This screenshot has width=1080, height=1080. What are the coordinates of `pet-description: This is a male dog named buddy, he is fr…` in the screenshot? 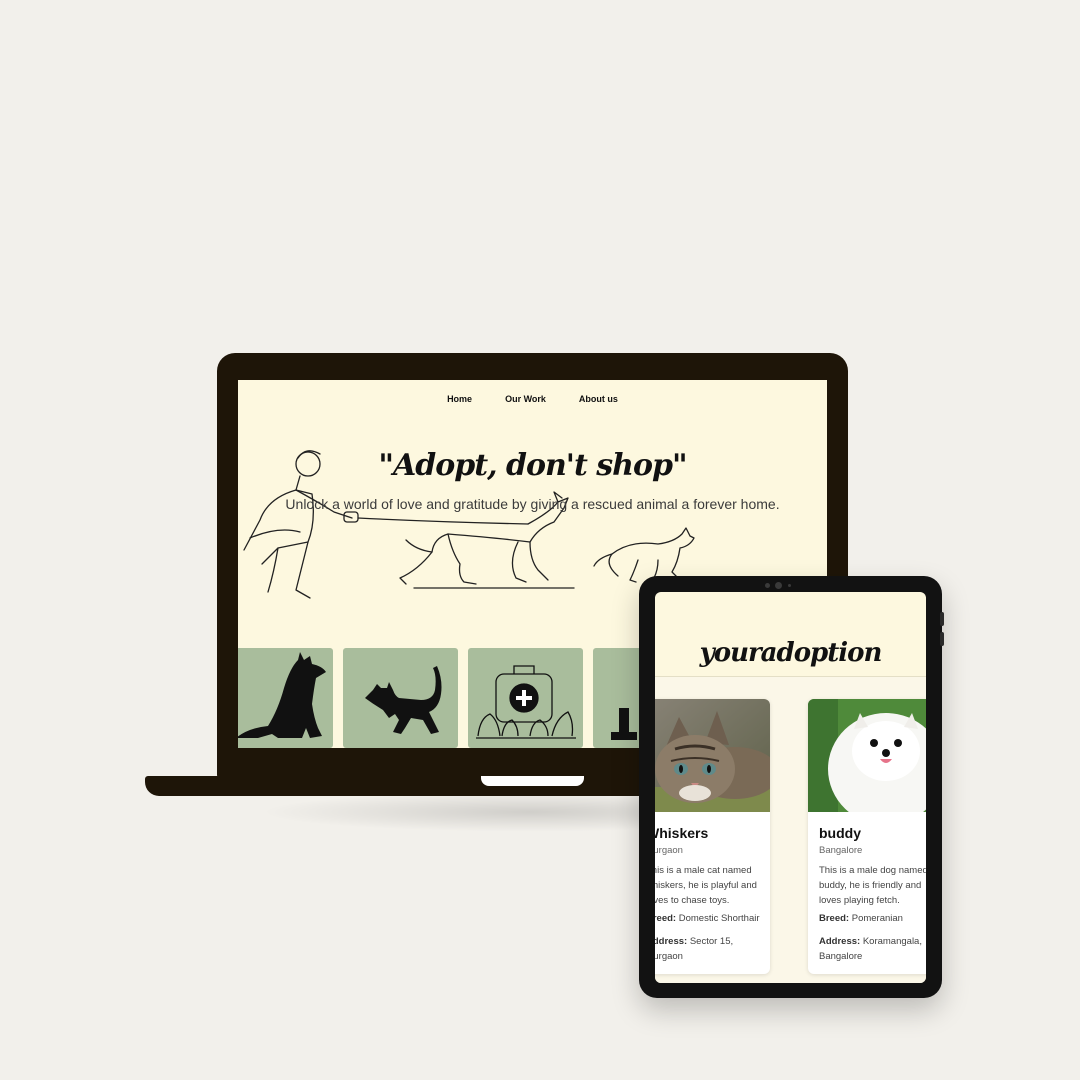 It's located at (872, 885).